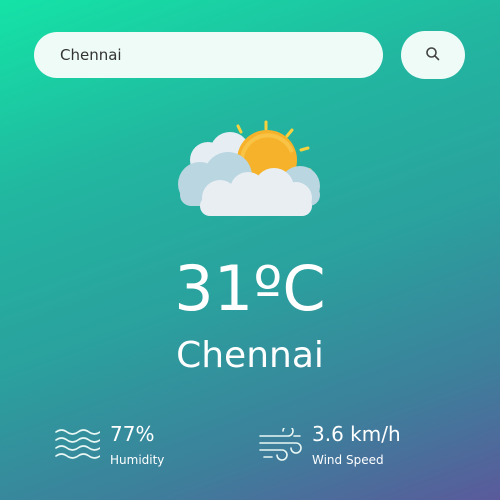 The height and width of the screenshot is (500, 500). Describe the element at coordinates (250, 170) in the screenshot. I see `partly-cloudy-icon` at that location.